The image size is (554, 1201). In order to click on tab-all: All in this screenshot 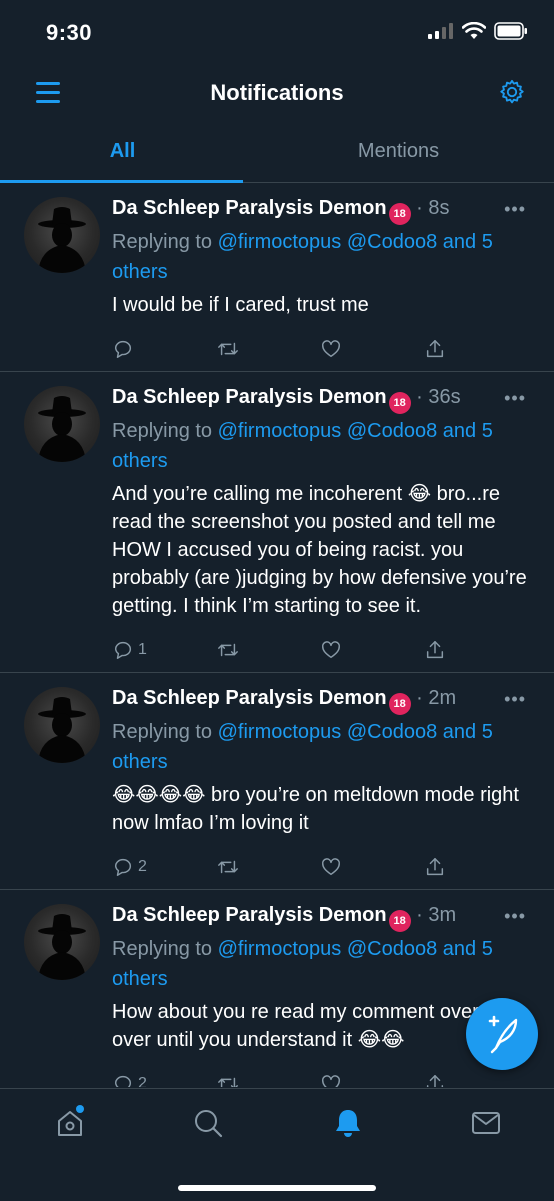, I will do `click(130, 151)`.